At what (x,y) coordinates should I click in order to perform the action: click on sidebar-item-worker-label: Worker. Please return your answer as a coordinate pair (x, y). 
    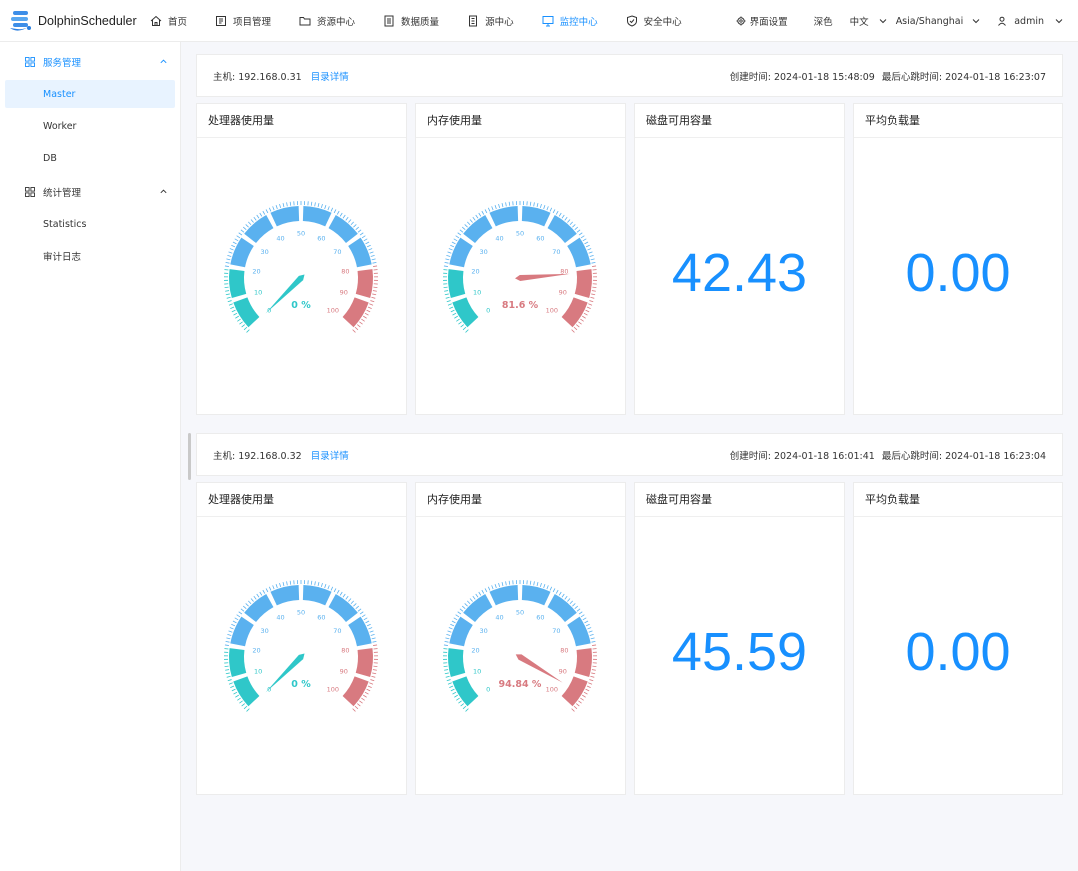
    Looking at the image, I should click on (60, 126).